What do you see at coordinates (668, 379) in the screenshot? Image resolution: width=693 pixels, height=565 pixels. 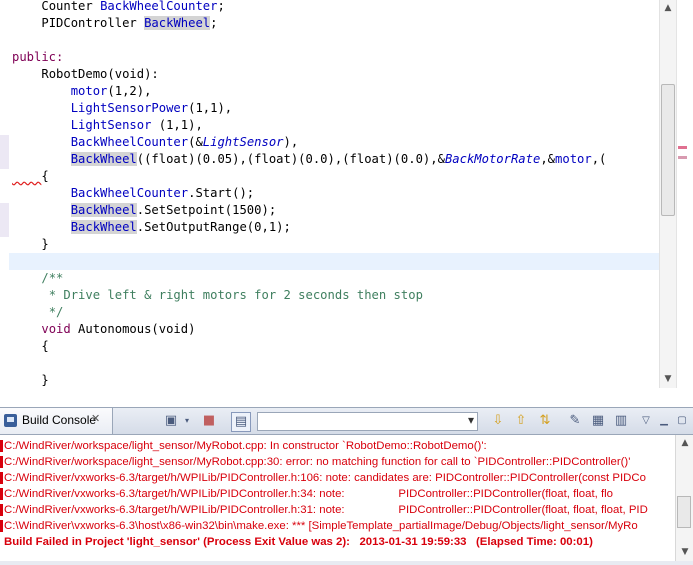 I see `scroll-down-icon: ▼` at bounding box center [668, 379].